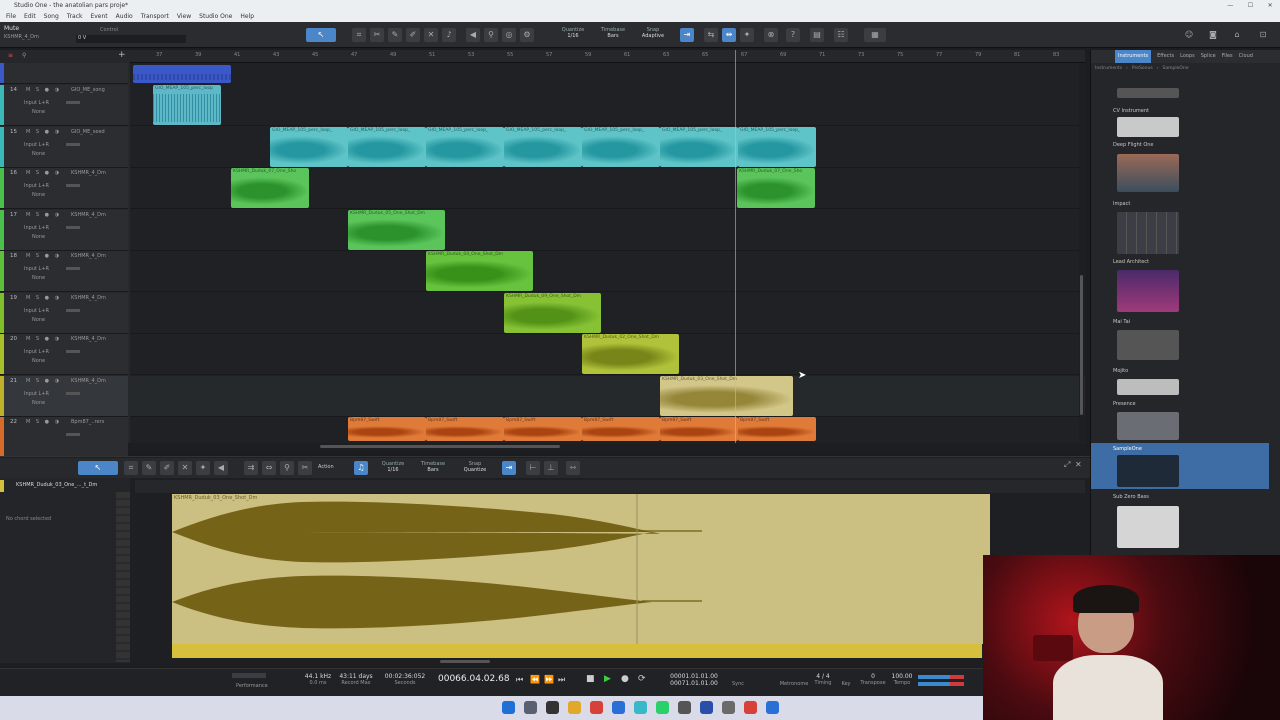 The image size is (1280, 720). I want to click on range-tool-icon: ⌗, so click(359, 35).